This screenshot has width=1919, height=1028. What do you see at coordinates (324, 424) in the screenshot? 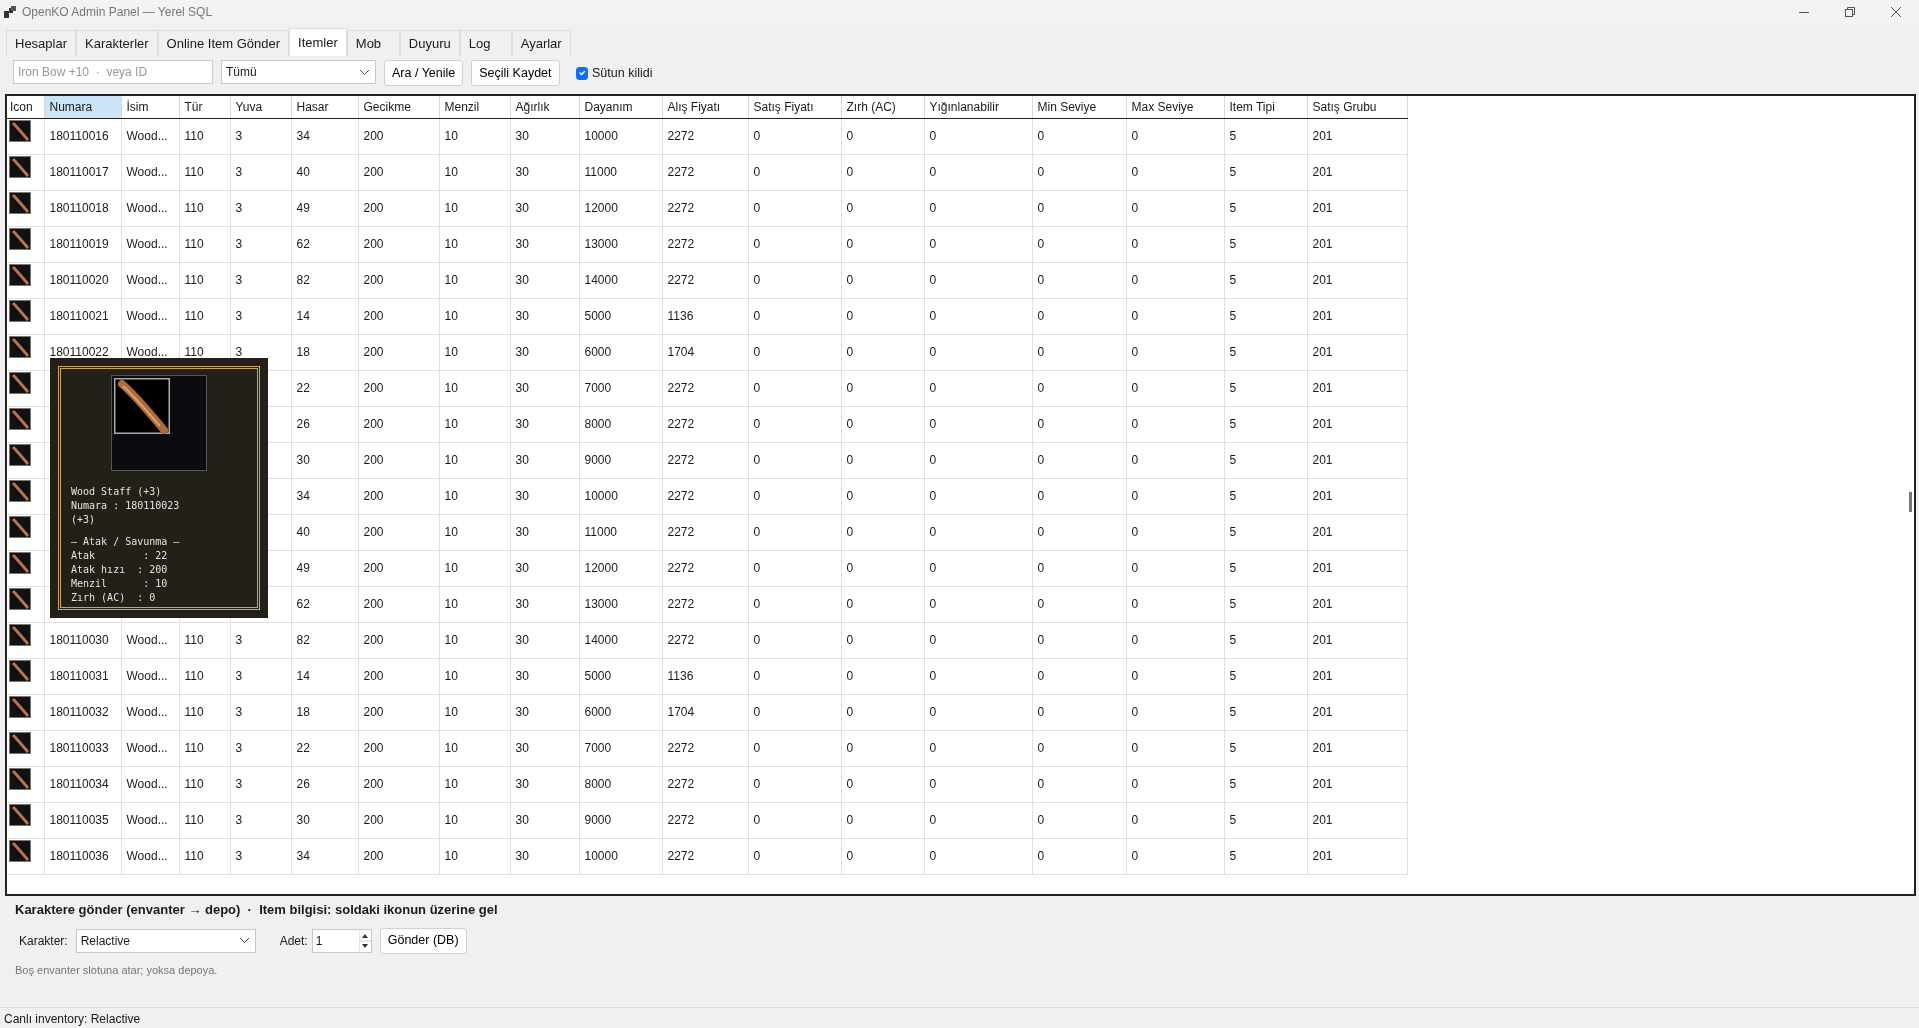
I see `table-cell: 26` at bounding box center [324, 424].